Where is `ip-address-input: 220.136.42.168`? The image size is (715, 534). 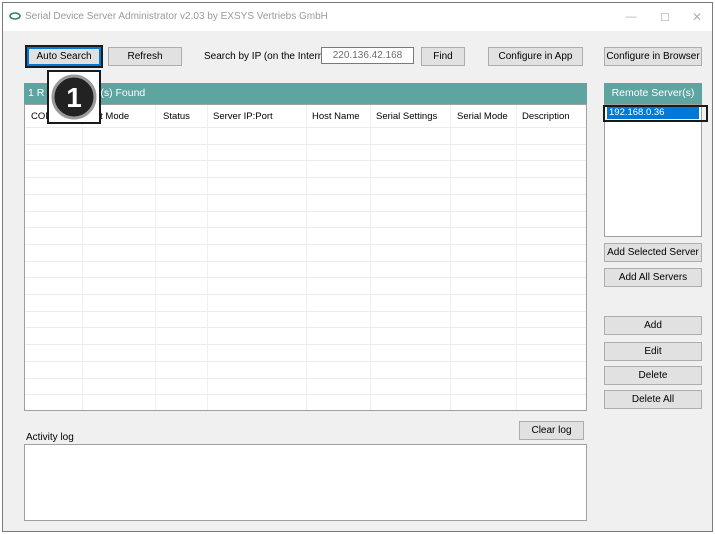
ip-address-input: 220.136.42.168 is located at coordinates (367, 55).